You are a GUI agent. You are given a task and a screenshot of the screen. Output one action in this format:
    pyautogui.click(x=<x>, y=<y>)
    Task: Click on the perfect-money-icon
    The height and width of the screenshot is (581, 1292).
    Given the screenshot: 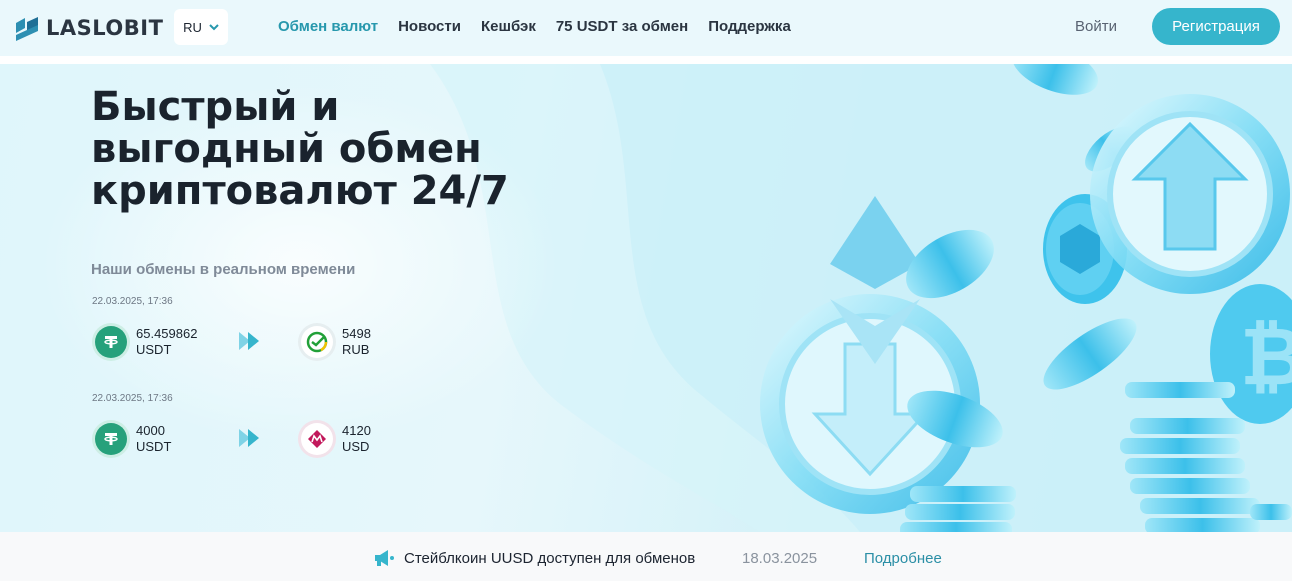 What is the action you would take?
    pyautogui.click(x=317, y=439)
    